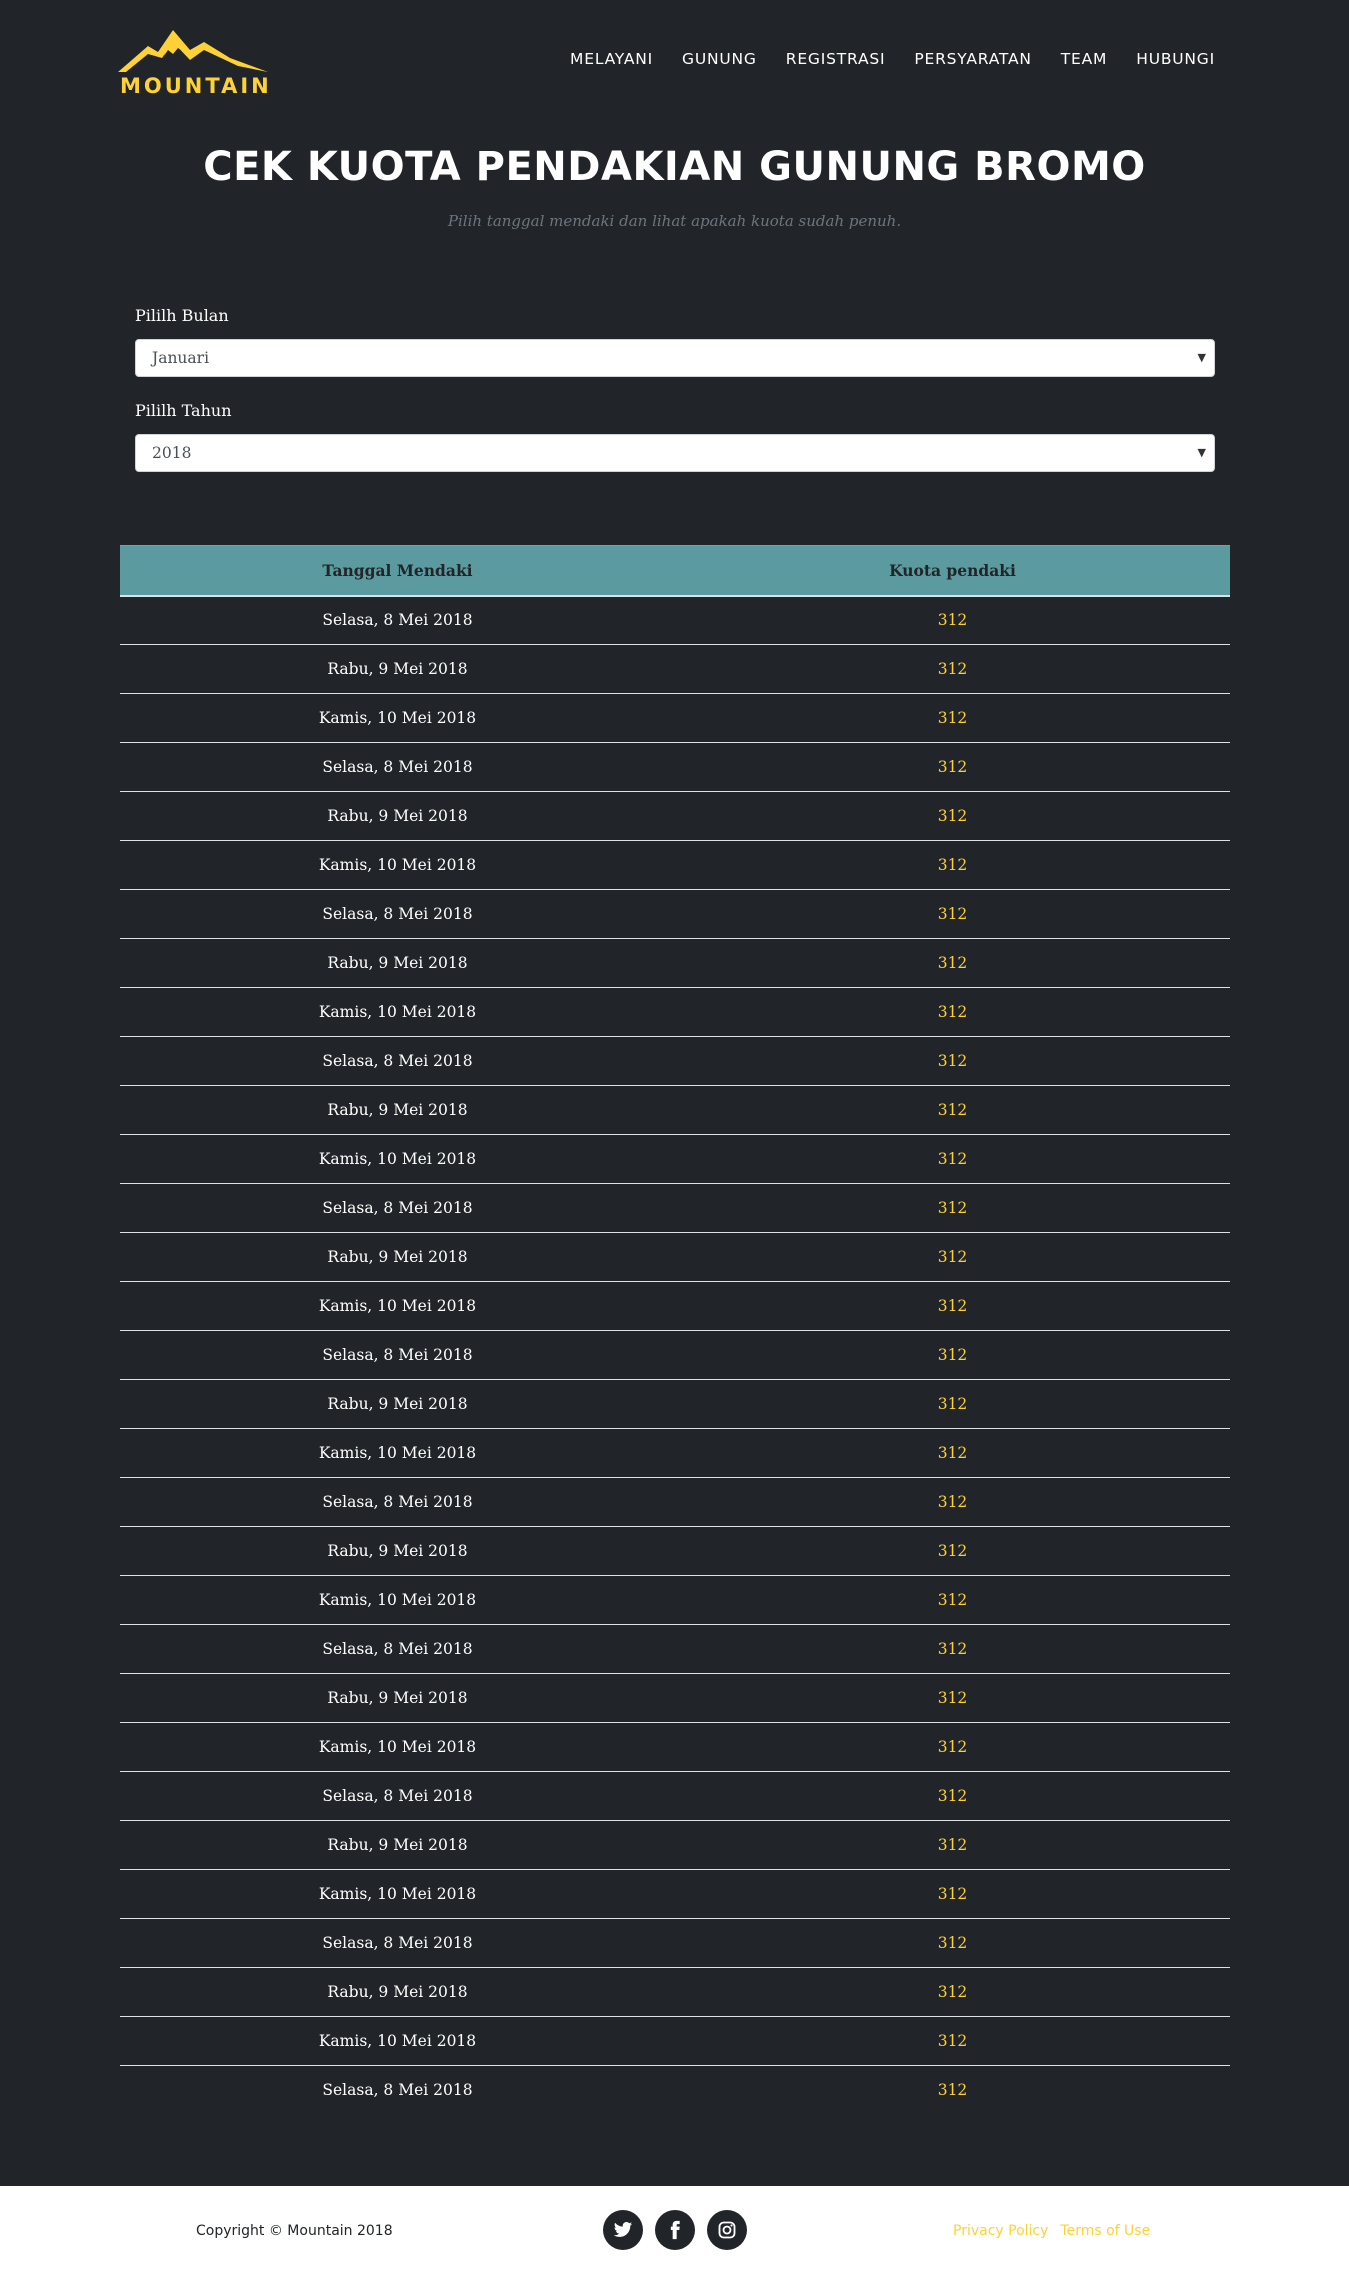 The image size is (1349, 2276). I want to click on nav-item-hubungi: HUBUNGI, so click(1175, 59).